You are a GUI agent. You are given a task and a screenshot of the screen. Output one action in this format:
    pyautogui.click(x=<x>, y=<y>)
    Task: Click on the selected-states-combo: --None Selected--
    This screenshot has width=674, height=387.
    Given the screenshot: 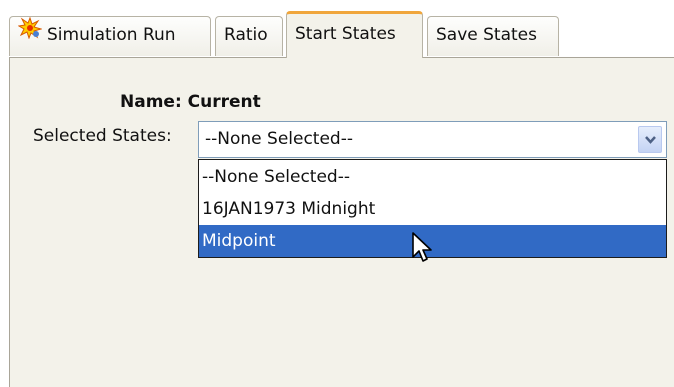 What is the action you would take?
    pyautogui.click(x=432, y=139)
    